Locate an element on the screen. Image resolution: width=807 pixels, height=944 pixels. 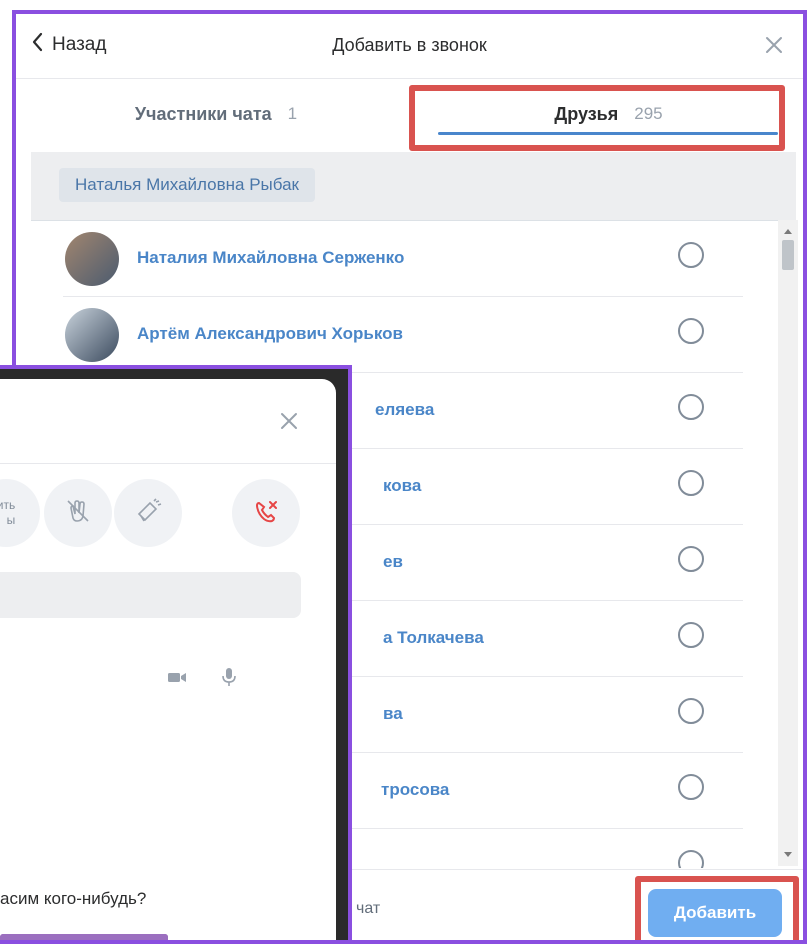
dialog-header: Назад Добавить в звонок is located at coordinates (409, 46).